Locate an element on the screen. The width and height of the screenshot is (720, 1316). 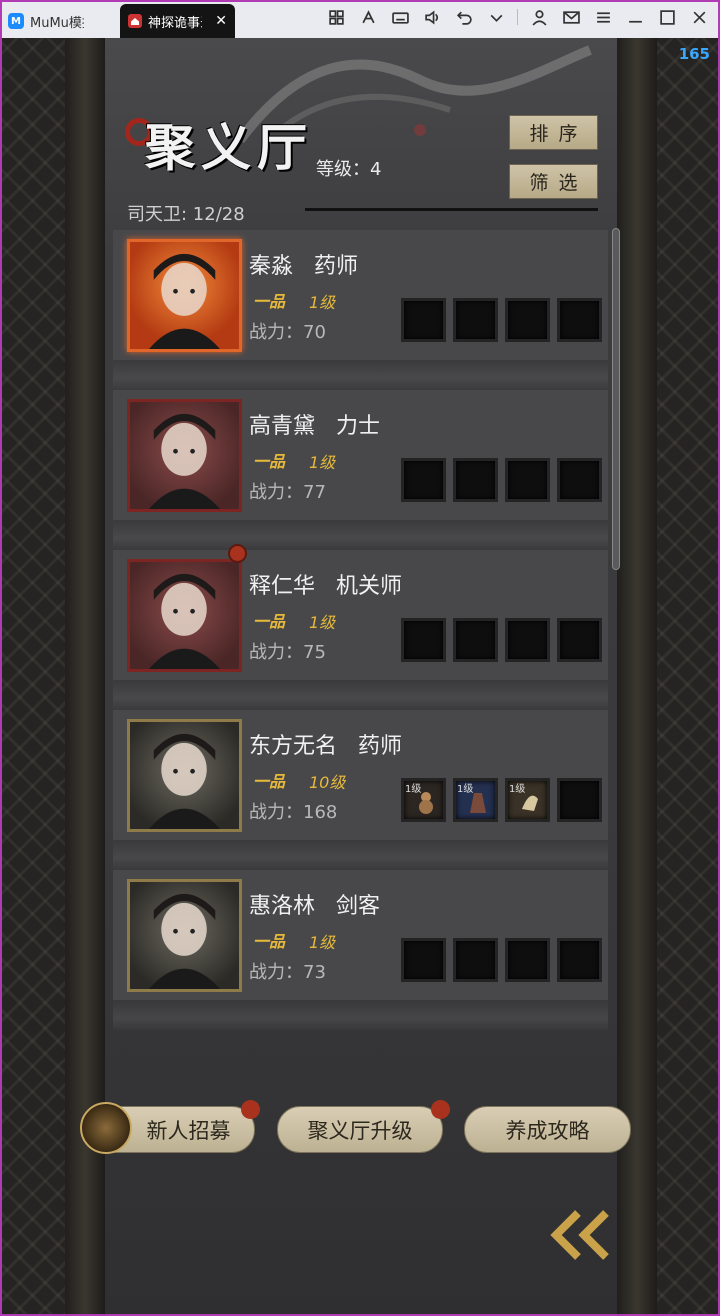
recruit-portrait-icon is located at coordinates (106, 1128).